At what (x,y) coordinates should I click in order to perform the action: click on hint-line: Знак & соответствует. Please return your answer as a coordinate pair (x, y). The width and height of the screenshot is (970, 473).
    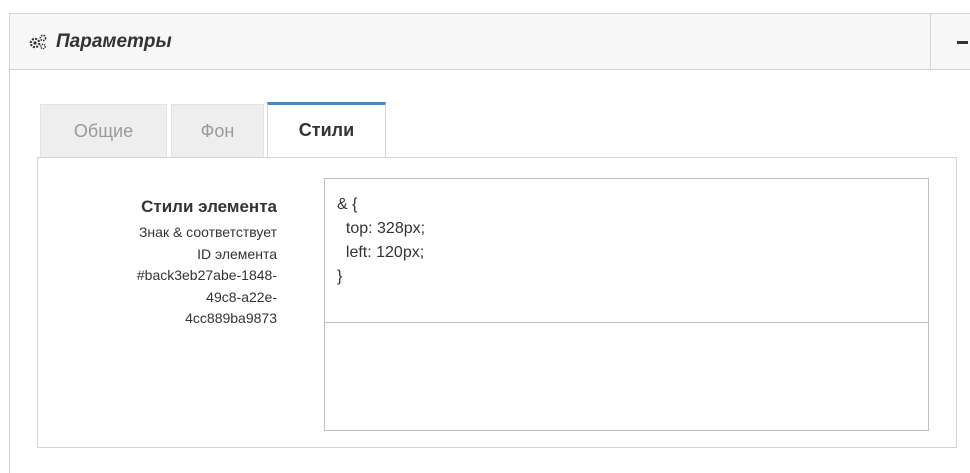
    Looking at the image, I should click on (207, 232).